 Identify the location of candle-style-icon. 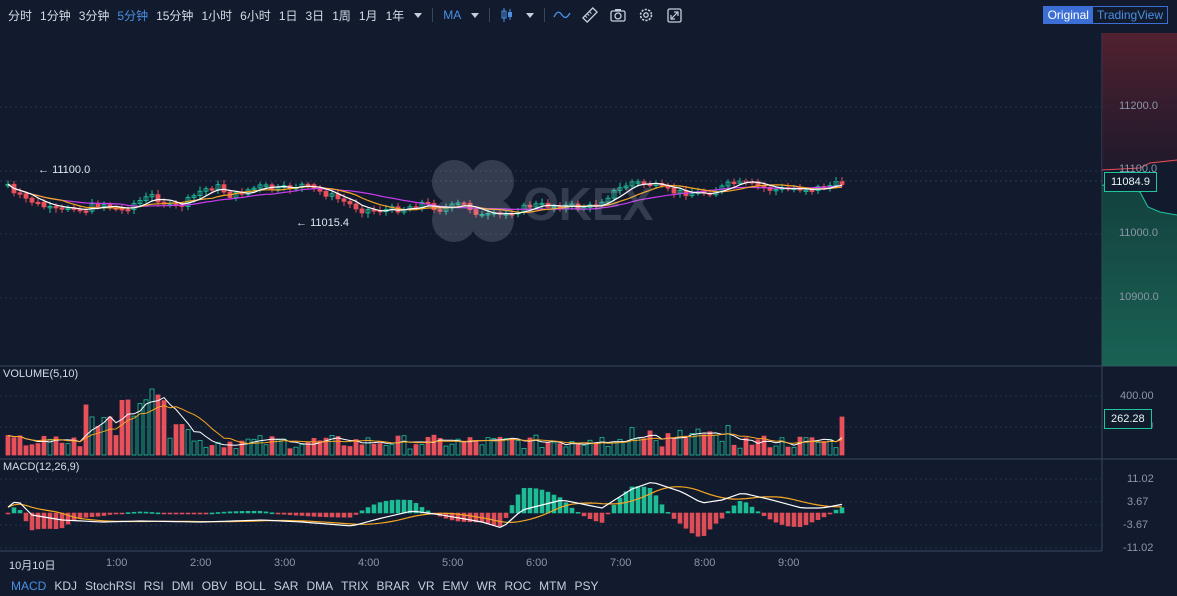
(507, 15).